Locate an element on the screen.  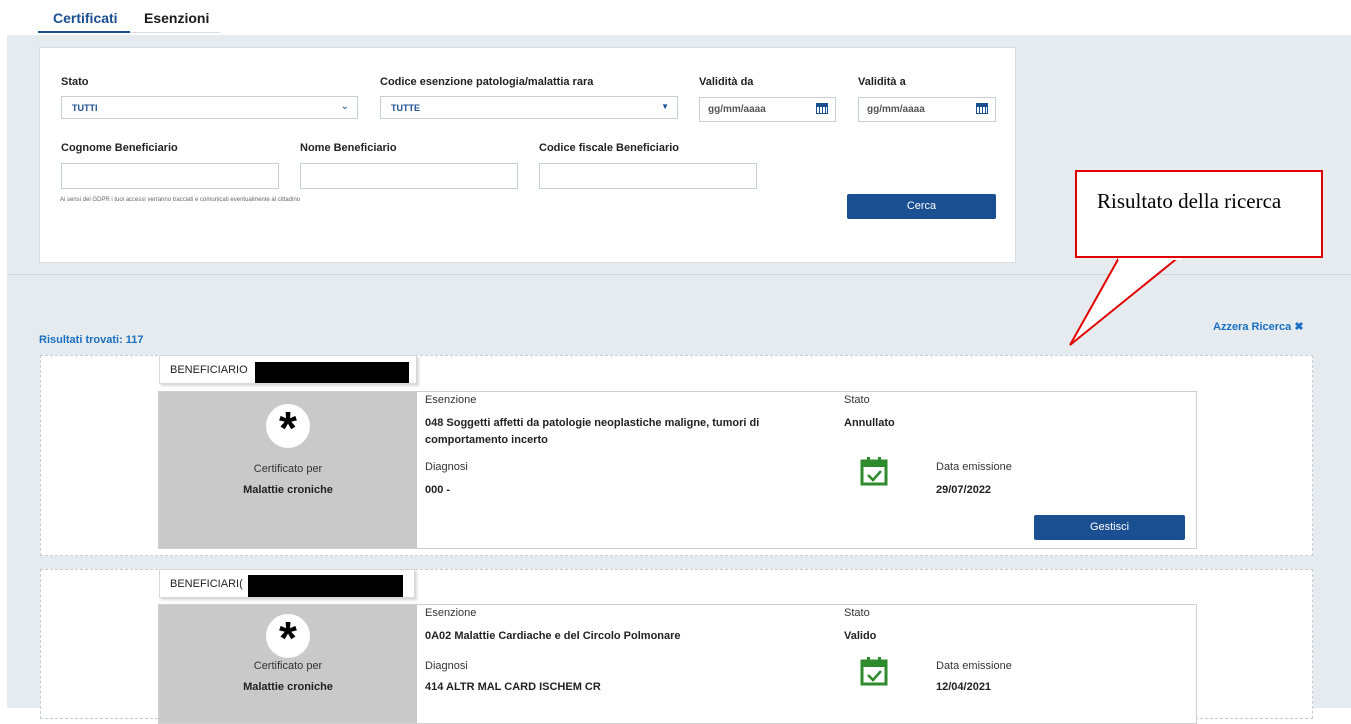
stato-value: Annullato is located at coordinates (869, 423).